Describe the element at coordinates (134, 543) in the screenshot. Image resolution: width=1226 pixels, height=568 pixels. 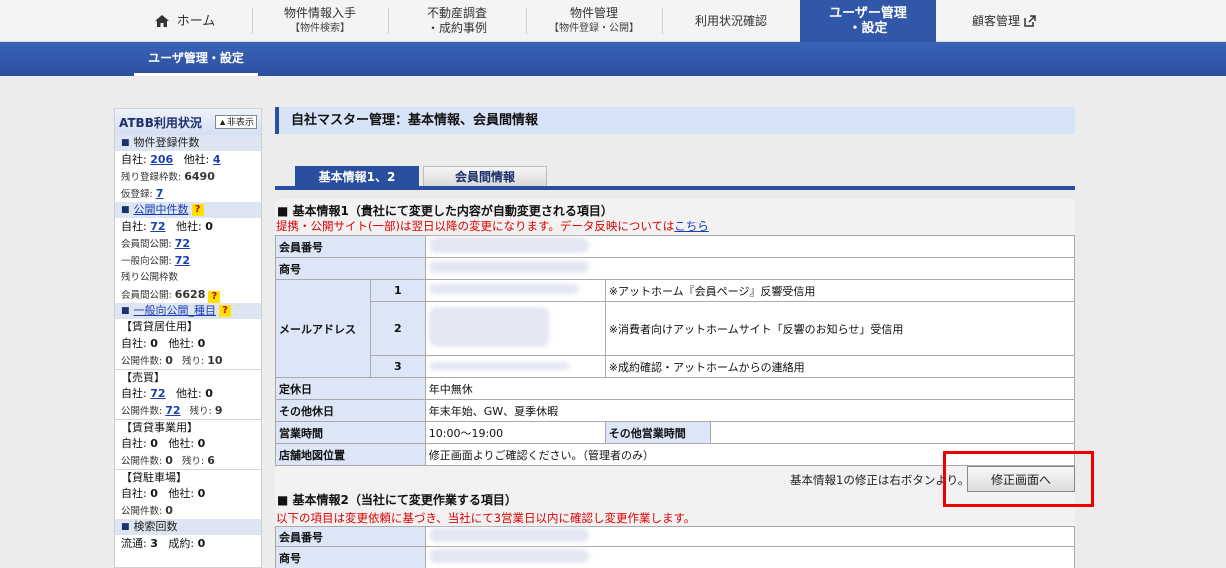
I see `flow-label: 流通:` at that location.